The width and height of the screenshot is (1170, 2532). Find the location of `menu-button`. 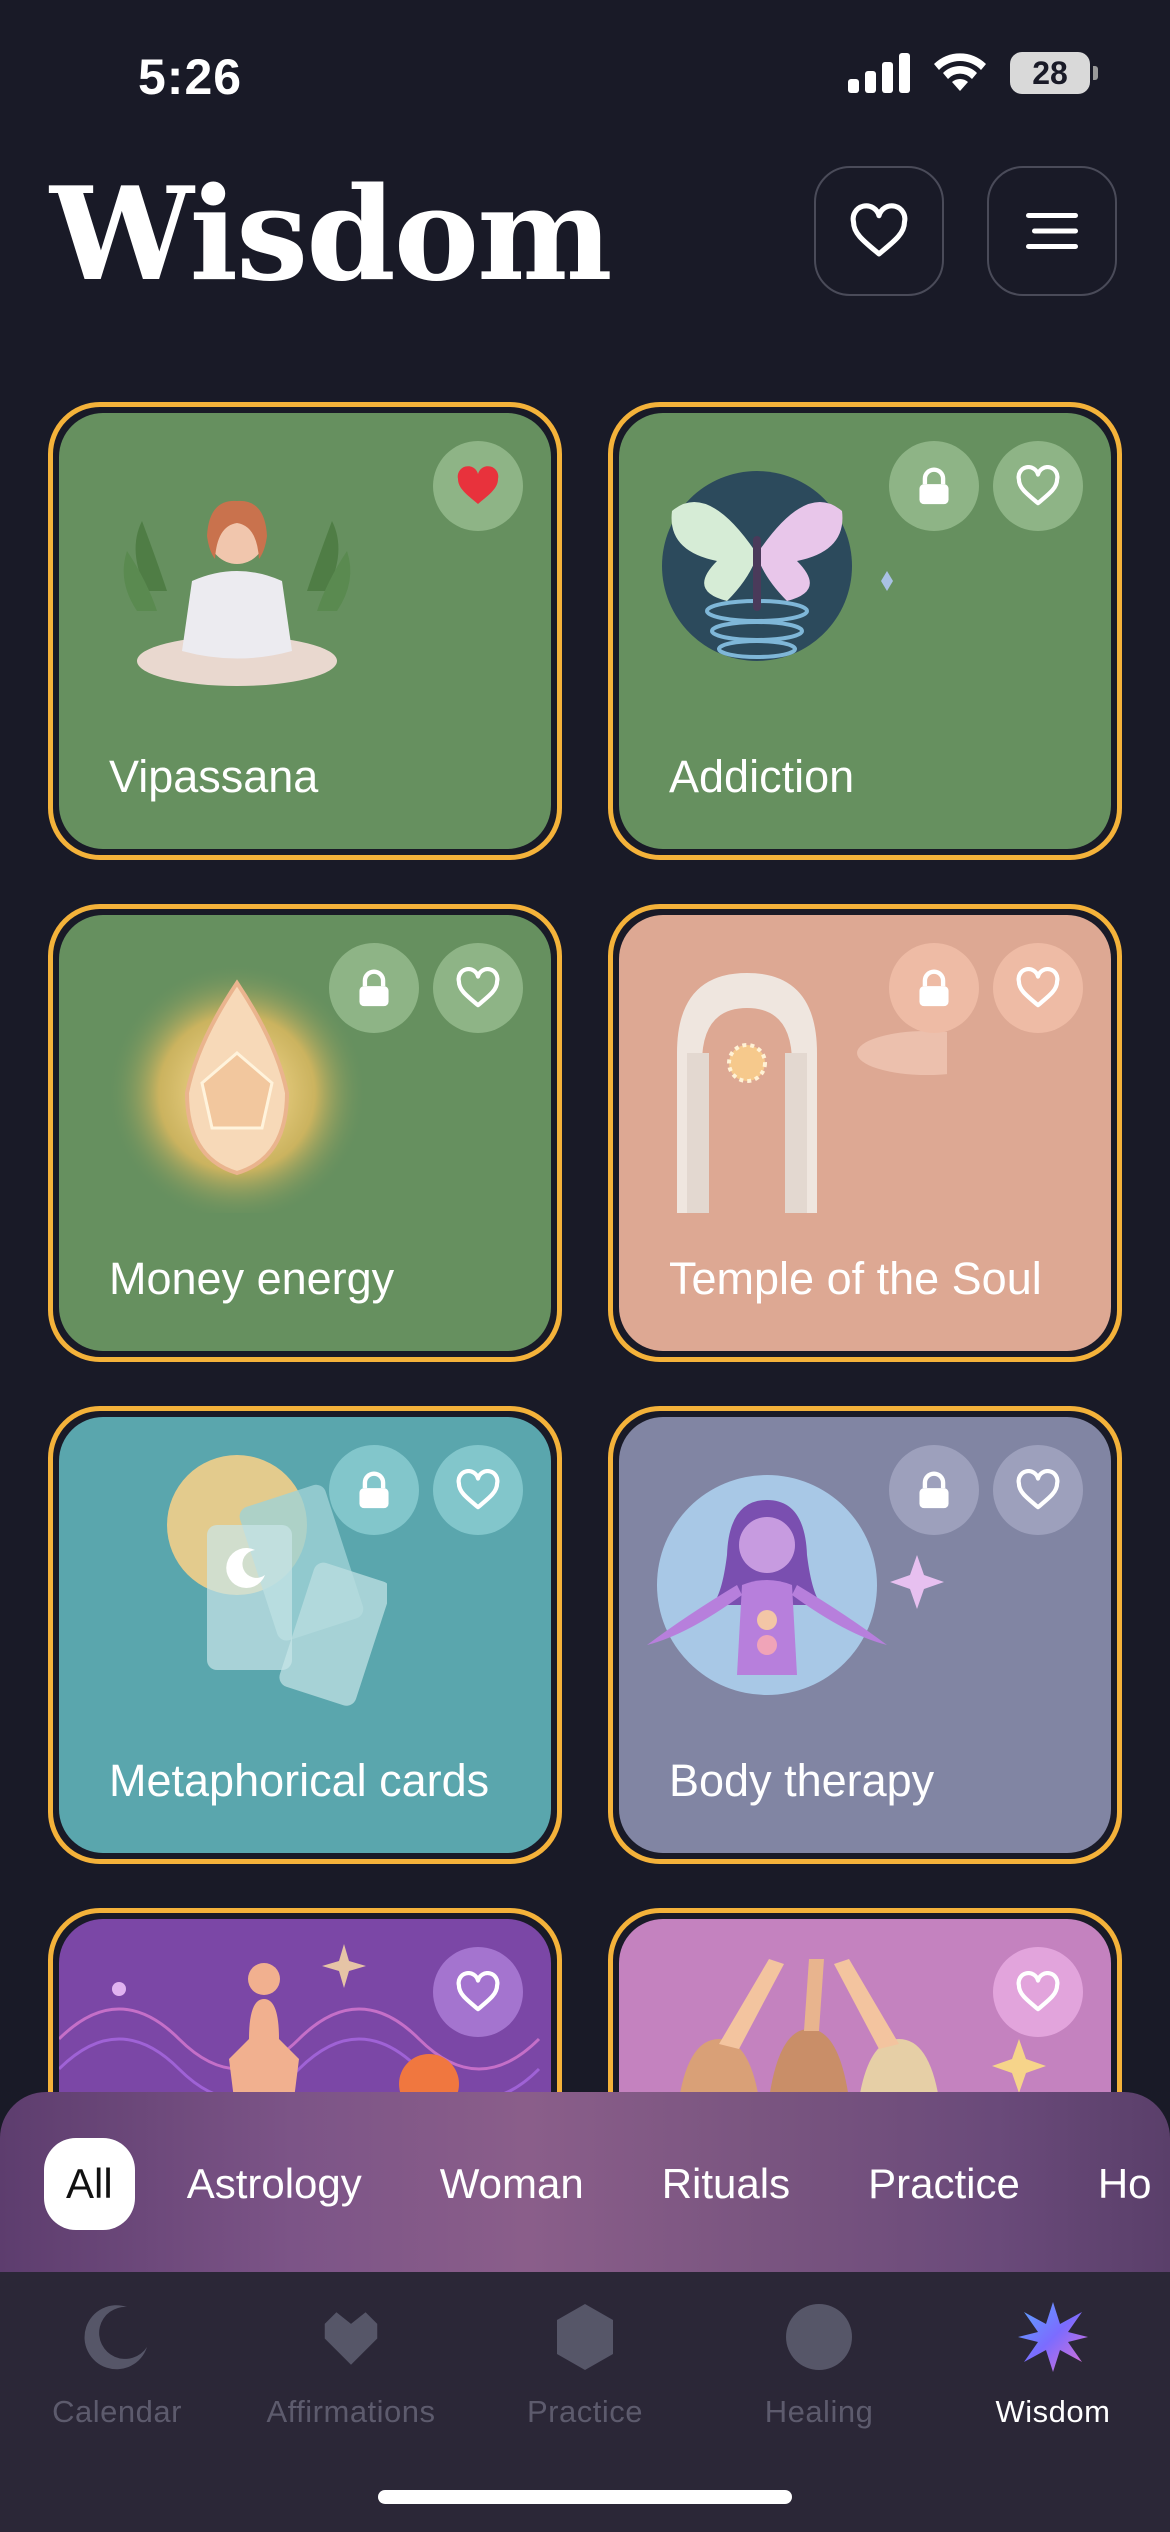

menu-button is located at coordinates (1052, 231).